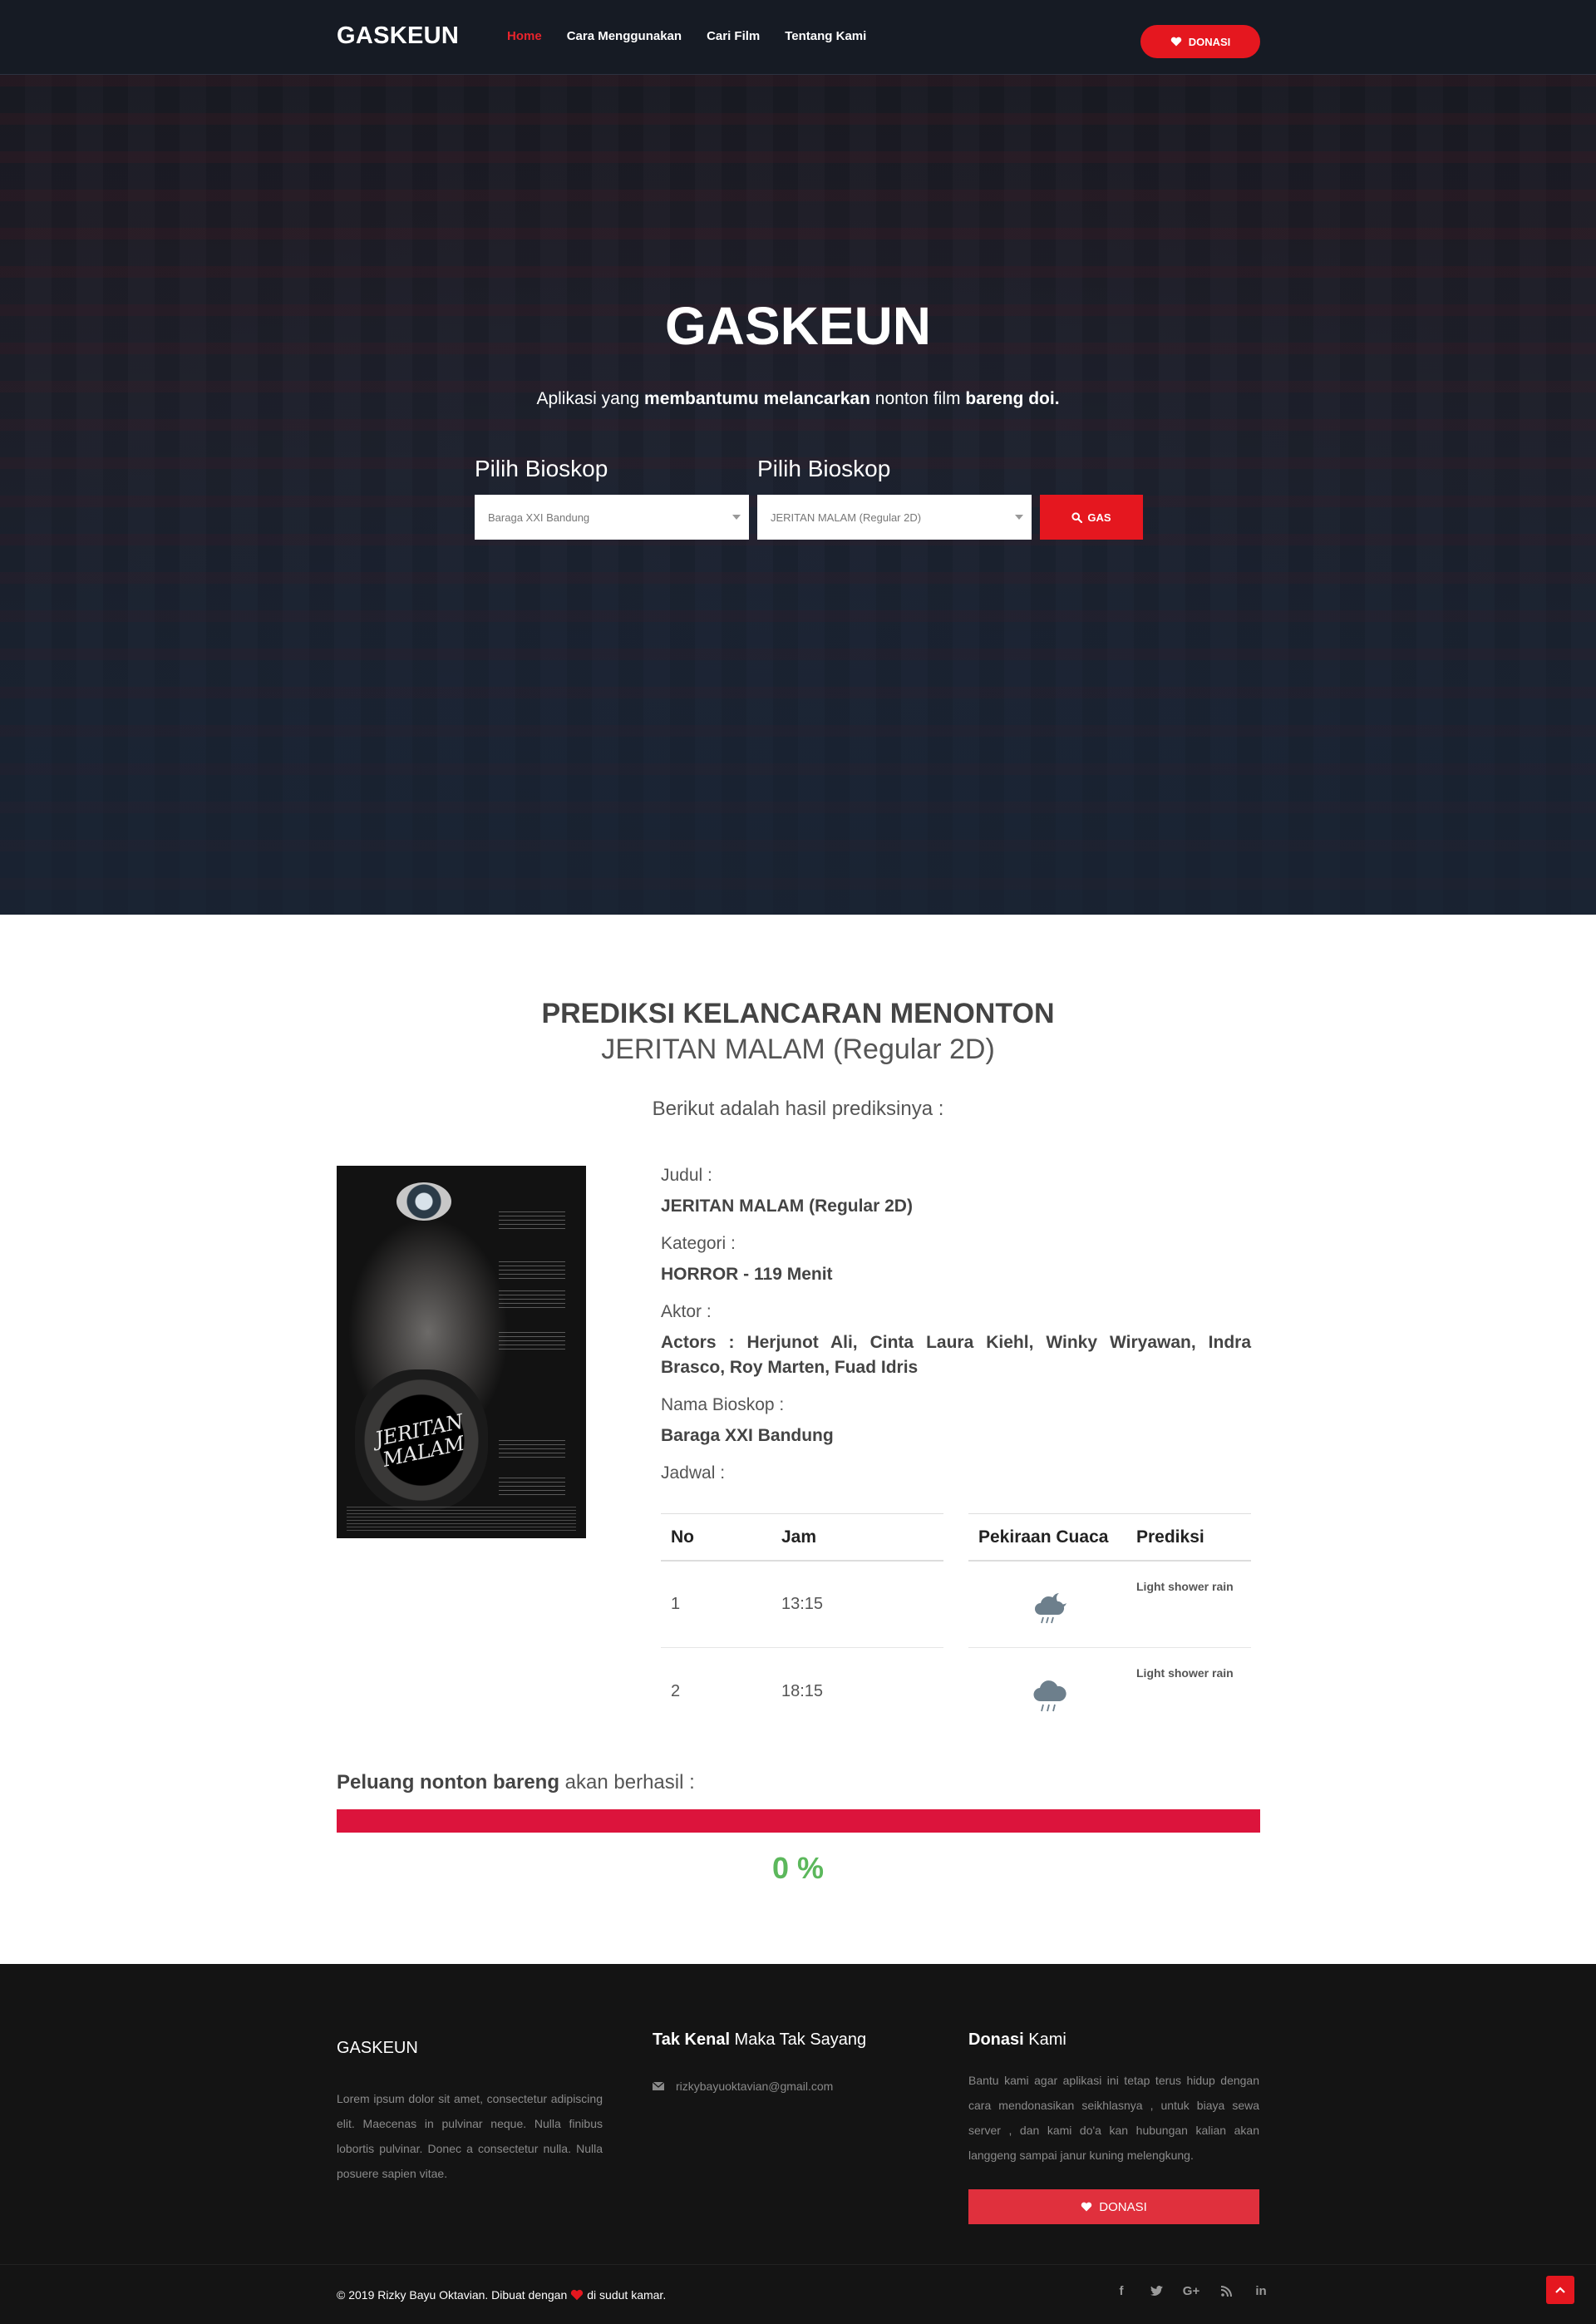  I want to click on footer-about-title: GASKEUN, so click(377, 2048).